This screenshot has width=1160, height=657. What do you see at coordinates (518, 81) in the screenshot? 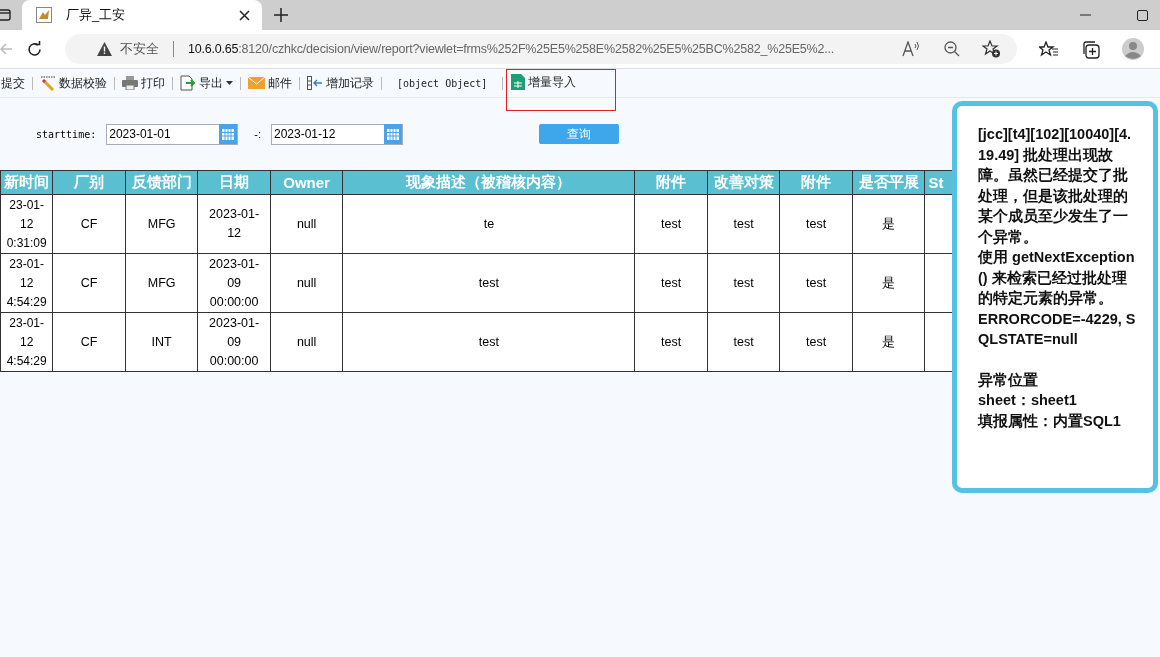
I see `spreadsheet-icon` at bounding box center [518, 81].